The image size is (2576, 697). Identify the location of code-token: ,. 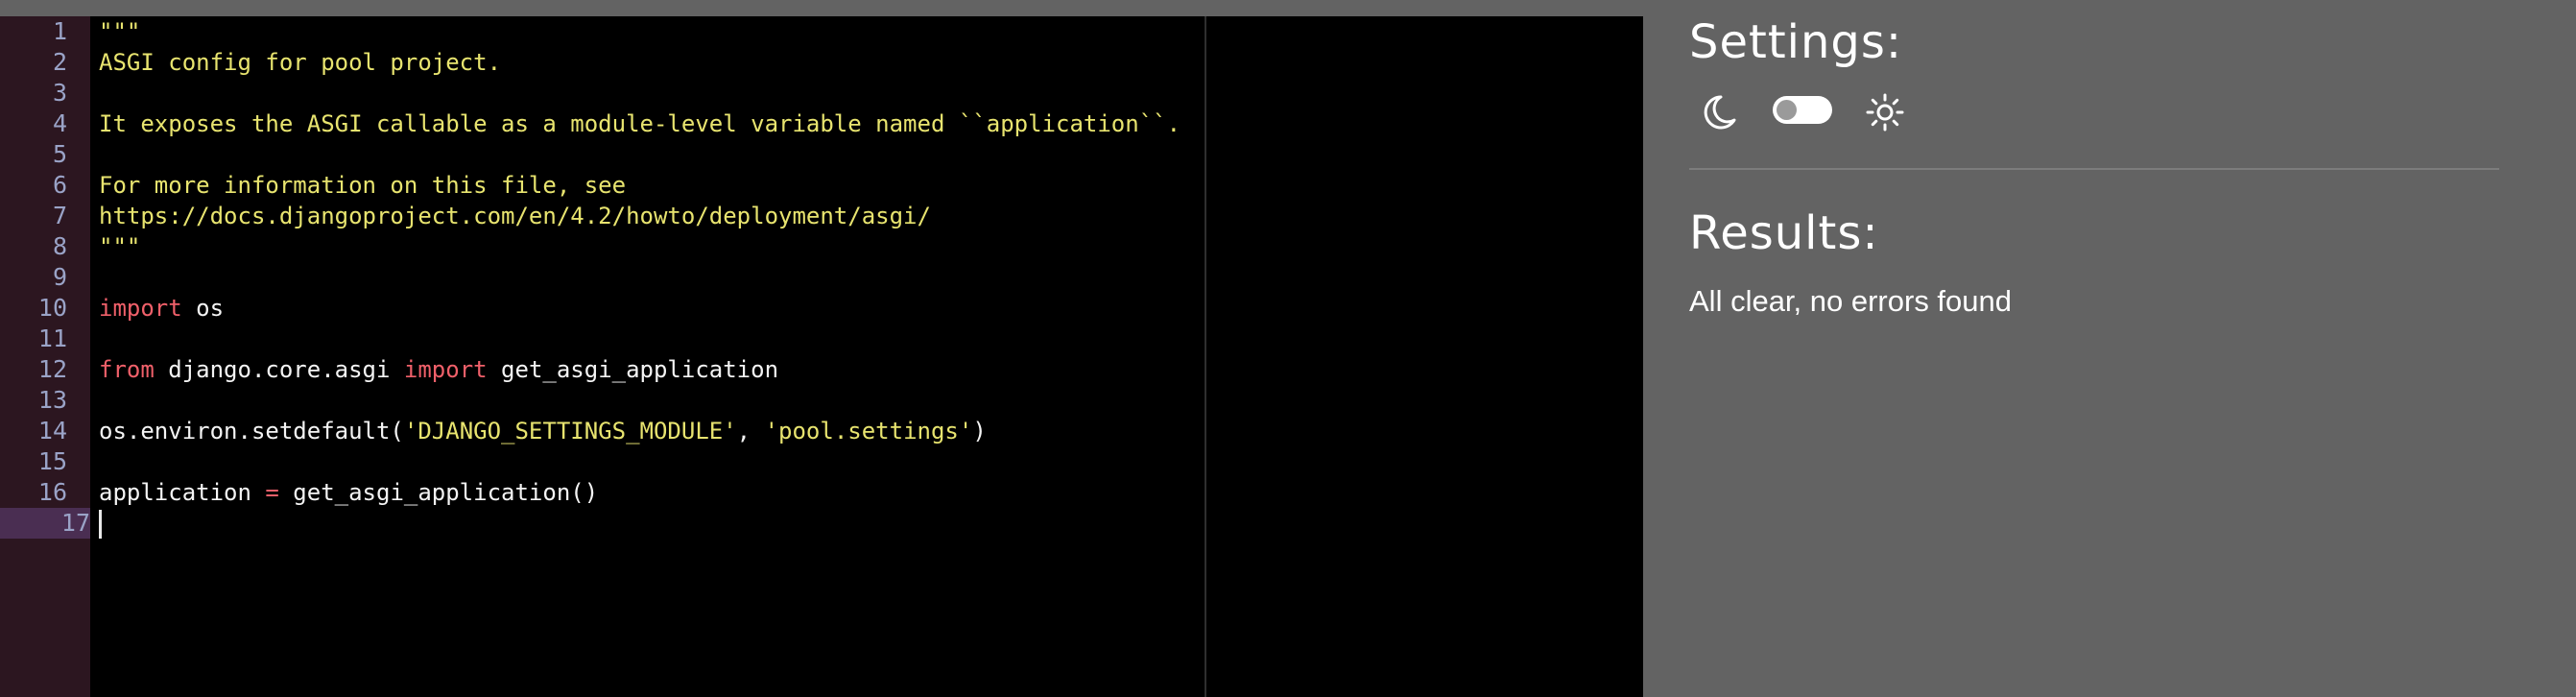
(750, 431).